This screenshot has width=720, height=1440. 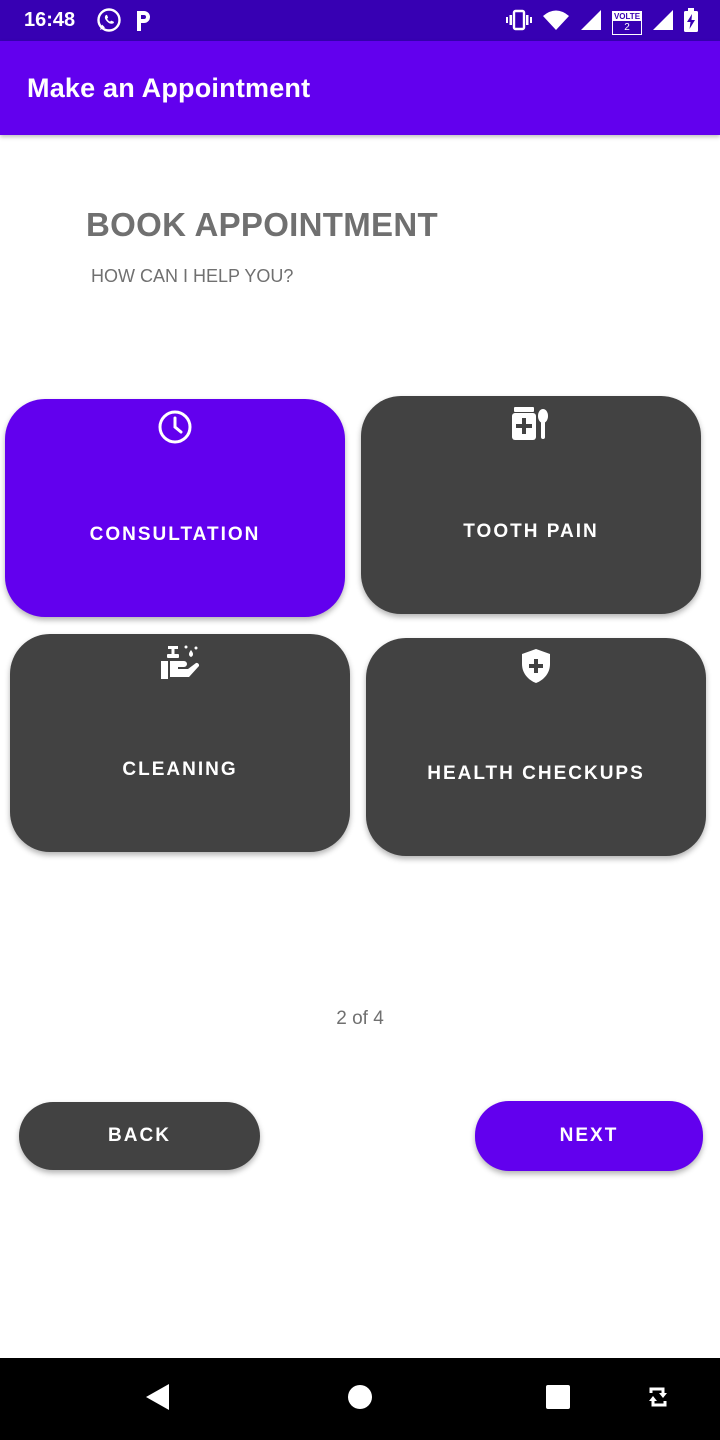 What do you see at coordinates (175, 534) in the screenshot?
I see `option-label: CONSULTATION` at bounding box center [175, 534].